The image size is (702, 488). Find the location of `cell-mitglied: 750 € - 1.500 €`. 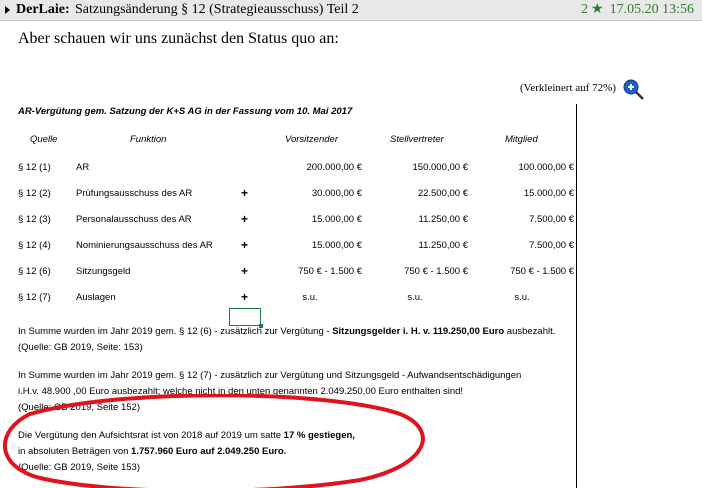

cell-mitglied: 750 € - 1.500 € is located at coordinates (542, 271).